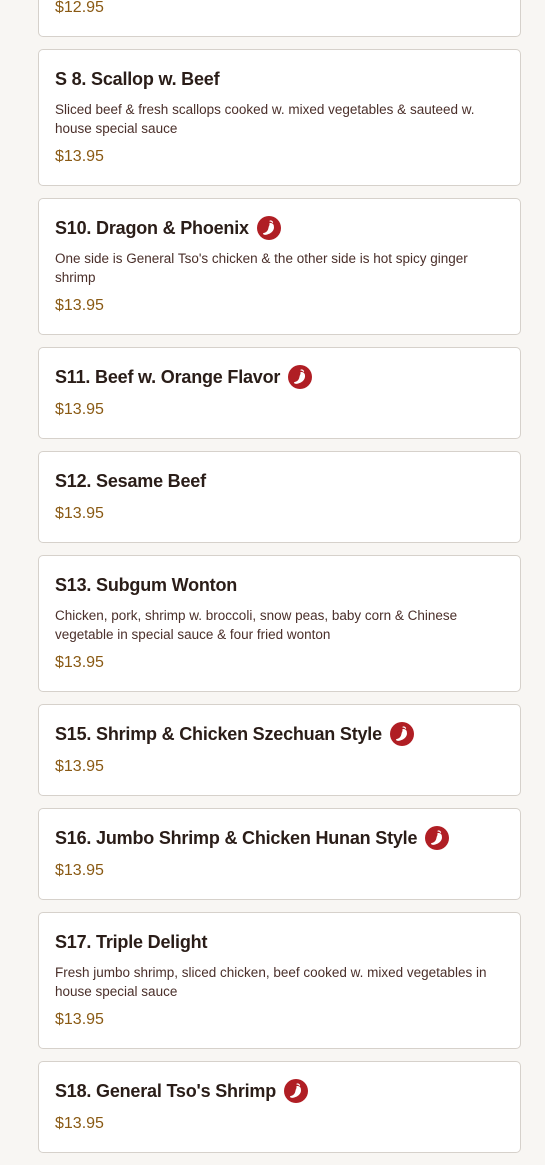 The image size is (545, 1165). I want to click on menu-item-title: S15. Shrimp & Chicken Szechuan Style, so click(218, 733).